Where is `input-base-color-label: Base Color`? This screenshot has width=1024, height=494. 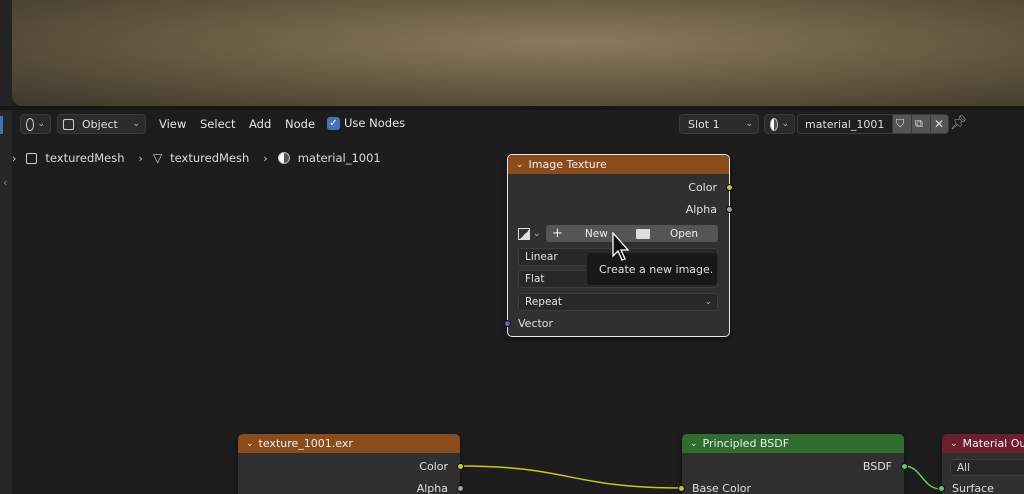
input-base-color-label: Base Color is located at coordinates (722, 488).